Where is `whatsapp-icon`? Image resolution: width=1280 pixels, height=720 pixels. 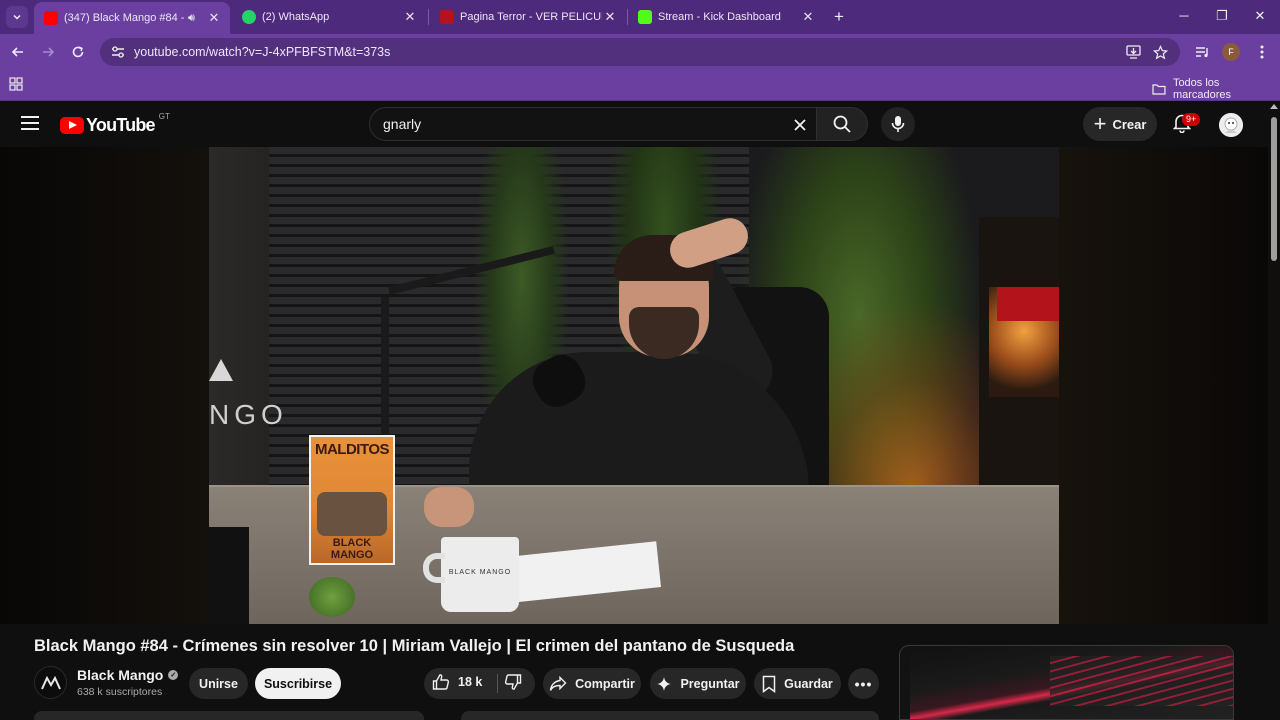
whatsapp-icon is located at coordinates (249, 17).